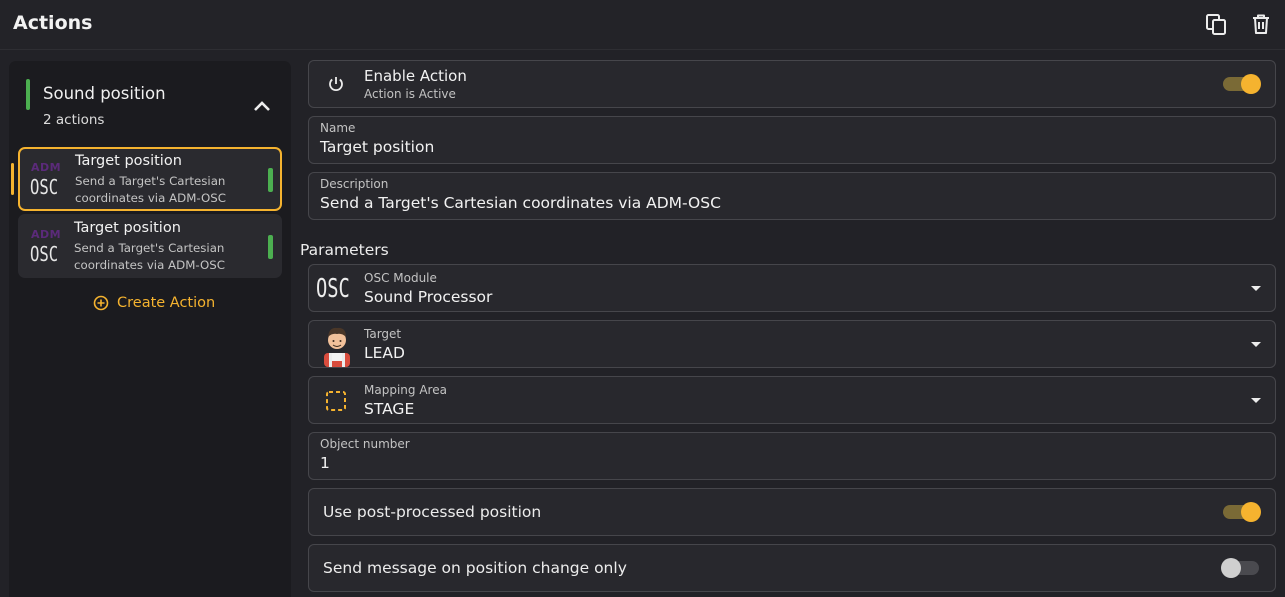 This screenshot has width=1285, height=597. Describe the element at coordinates (428, 297) in the screenshot. I see `osc-module-value: Sound Processor` at that location.